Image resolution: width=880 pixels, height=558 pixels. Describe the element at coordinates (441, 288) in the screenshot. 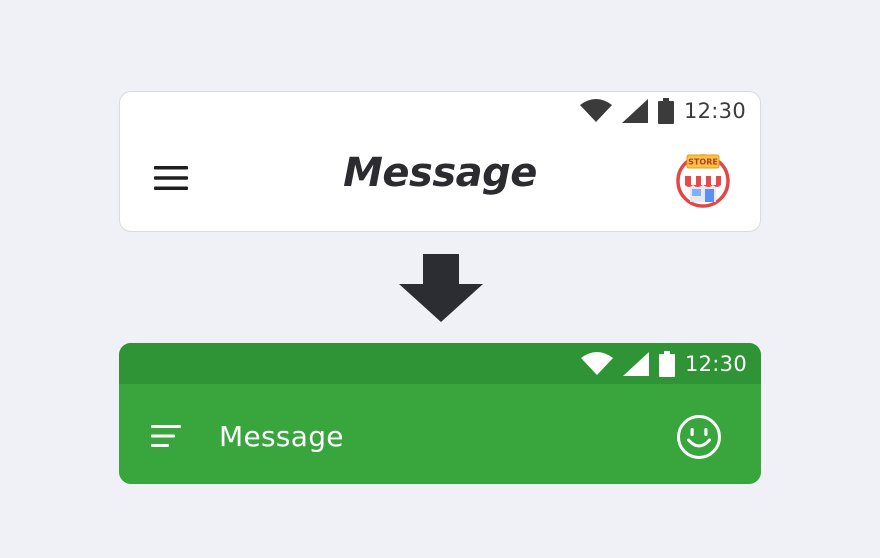

I see `down-arrow-icon` at that location.